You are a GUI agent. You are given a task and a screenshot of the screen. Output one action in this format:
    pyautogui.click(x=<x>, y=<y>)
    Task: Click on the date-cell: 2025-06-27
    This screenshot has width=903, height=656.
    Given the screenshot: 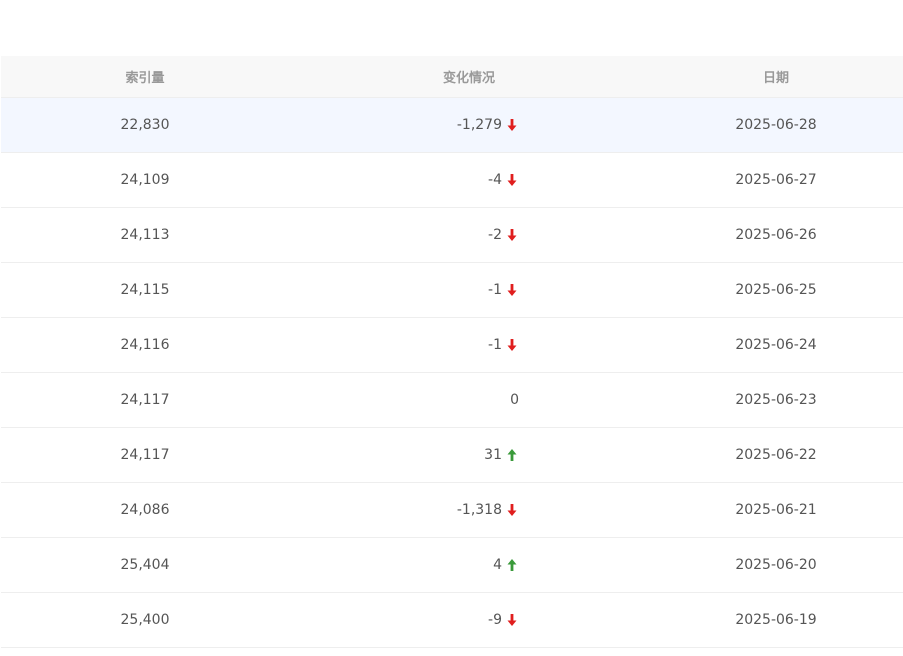 What is the action you would take?
    pyautogui.click(x=776, y=180)
    